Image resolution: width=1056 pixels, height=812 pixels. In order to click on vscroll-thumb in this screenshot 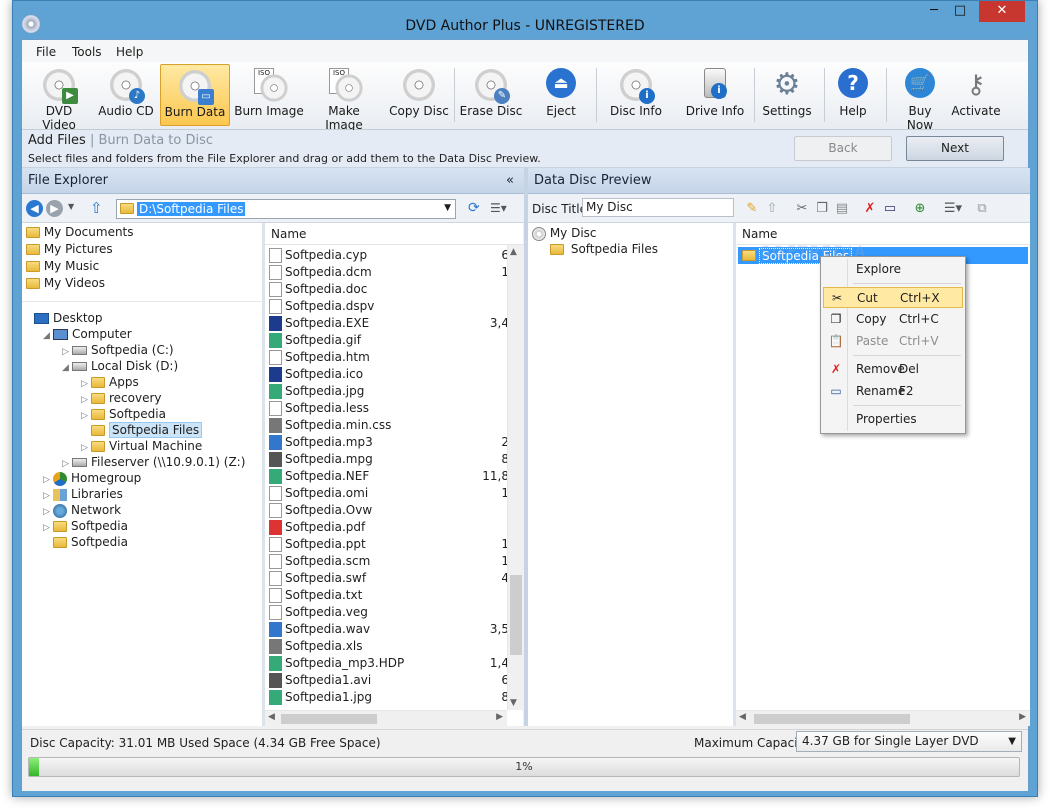, I will do `click(516, 615)`.